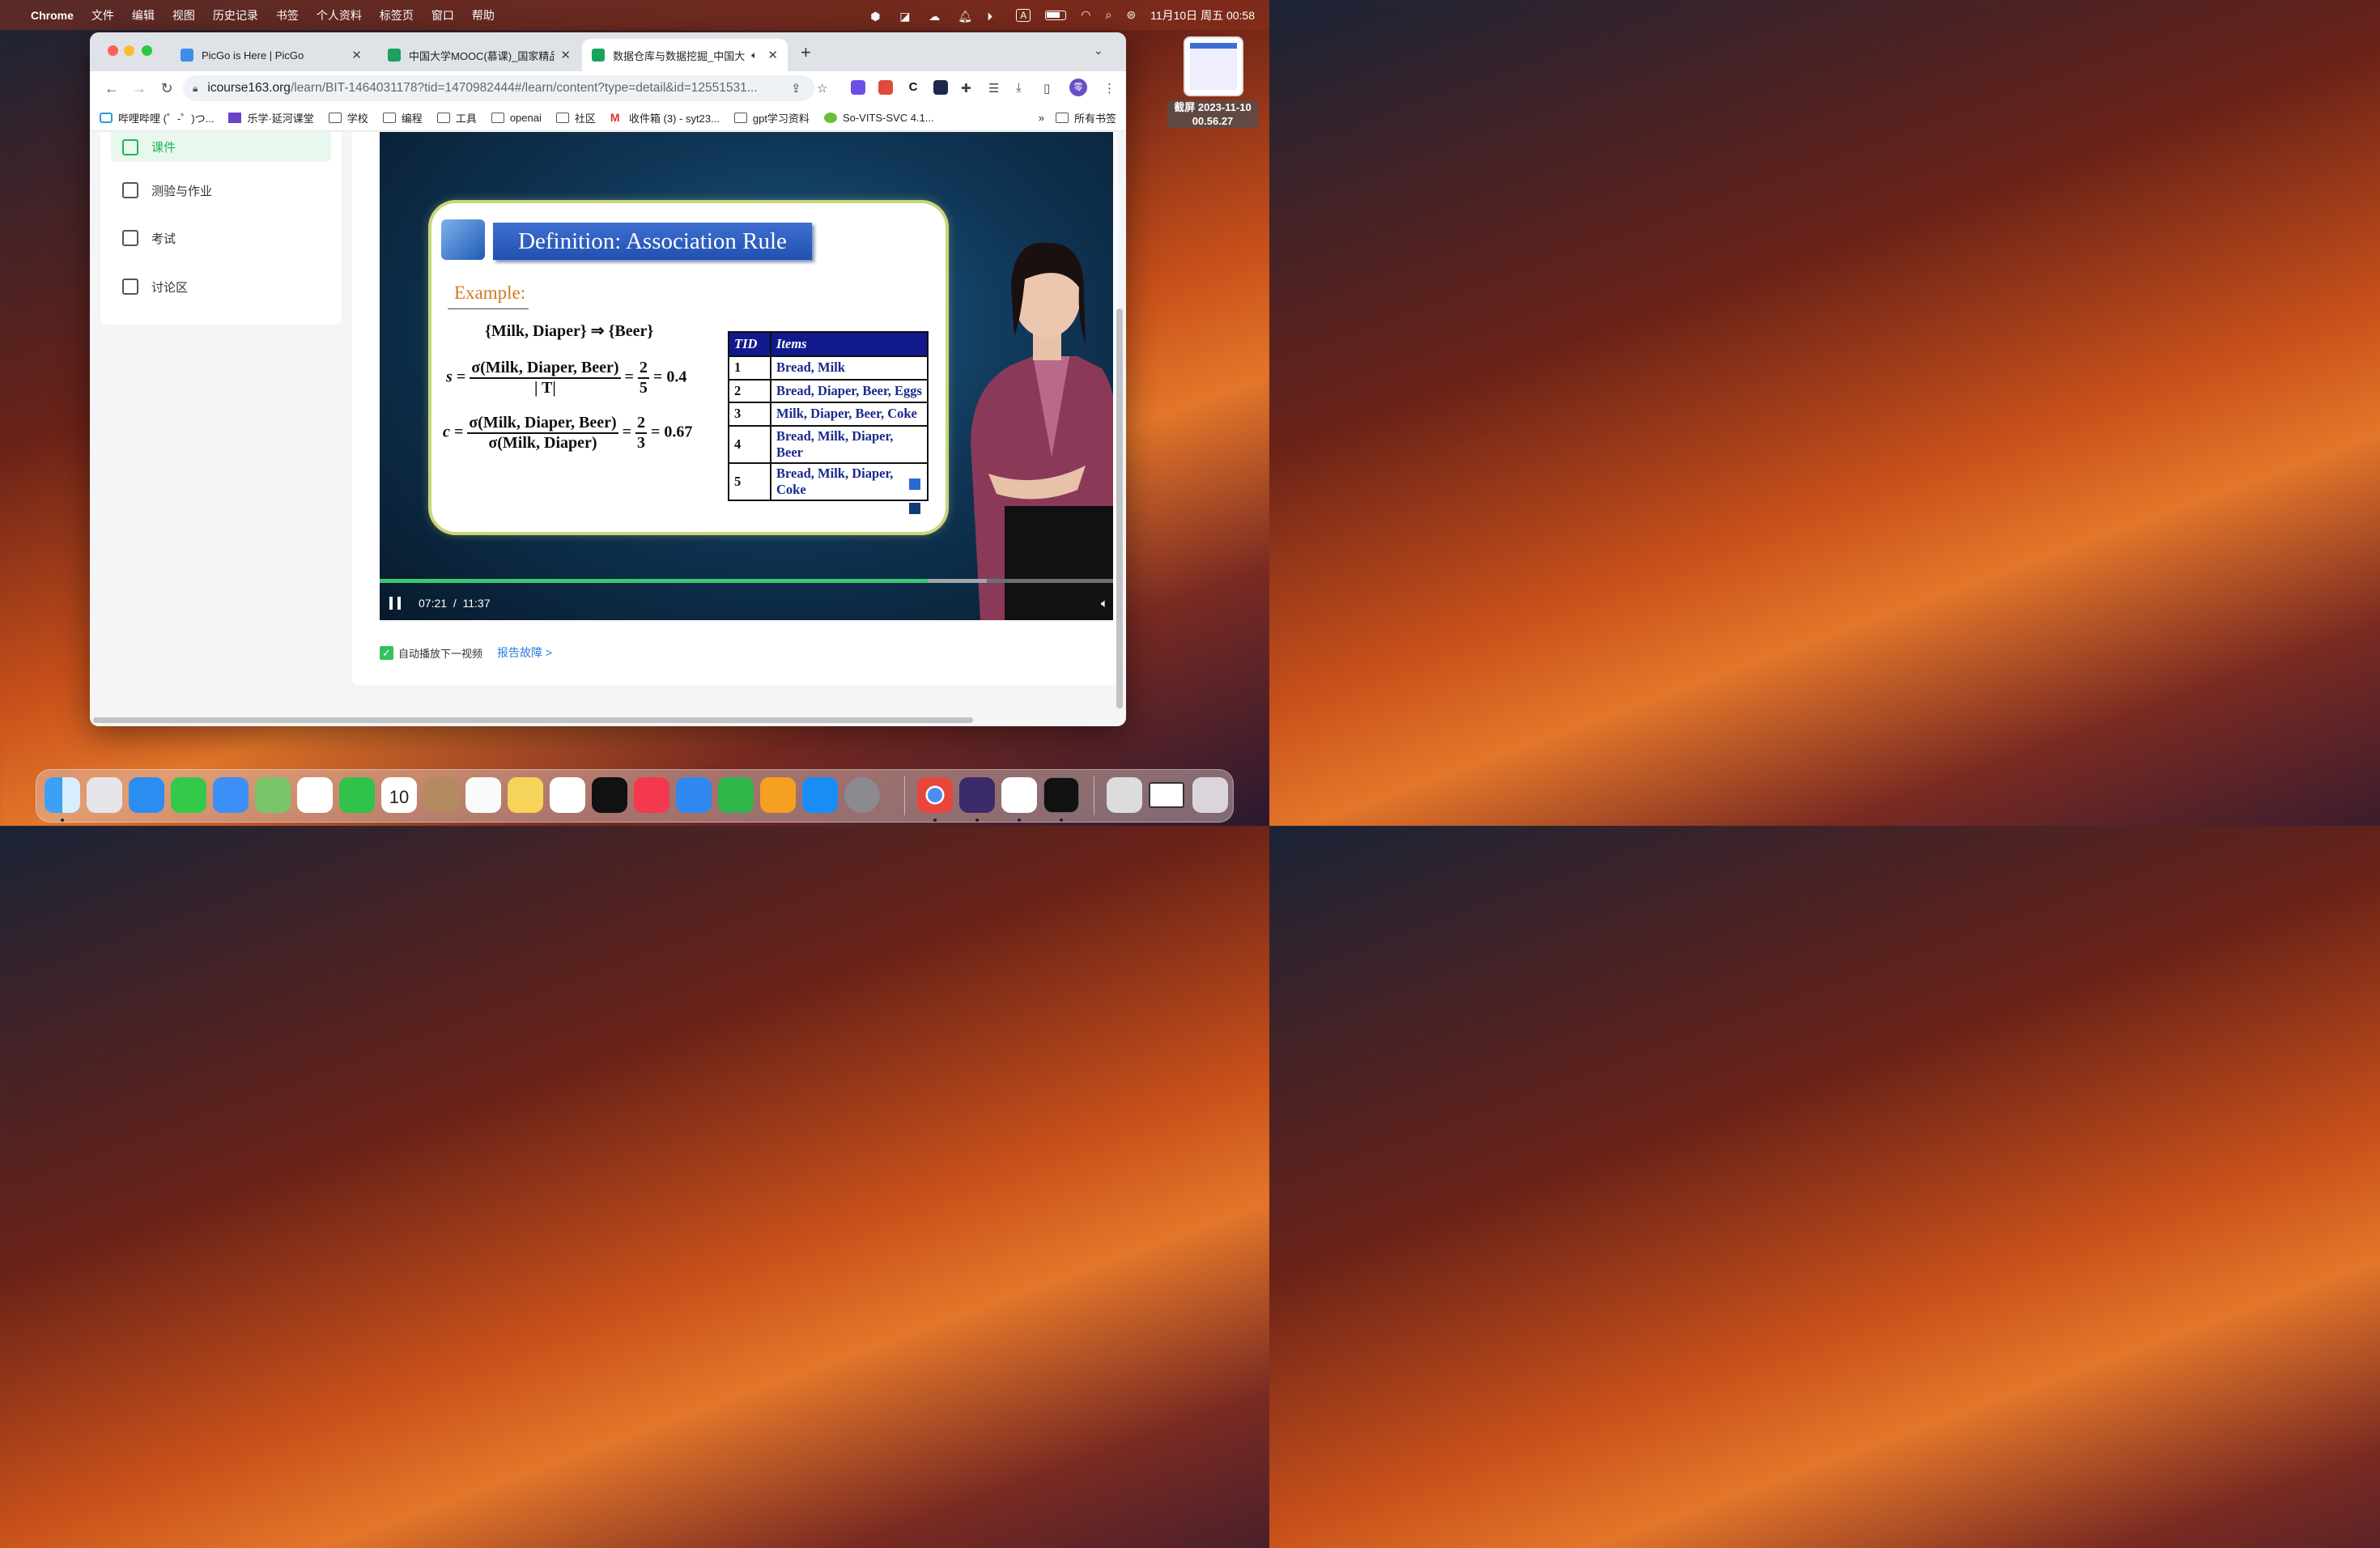 Image resolution: width=2380 pixels, height=1548 pixels. Describe the element at coordinates (1202, 15) in the screenshot. I see `menu-datetime: 11月10日 周五 00:58` at that location.